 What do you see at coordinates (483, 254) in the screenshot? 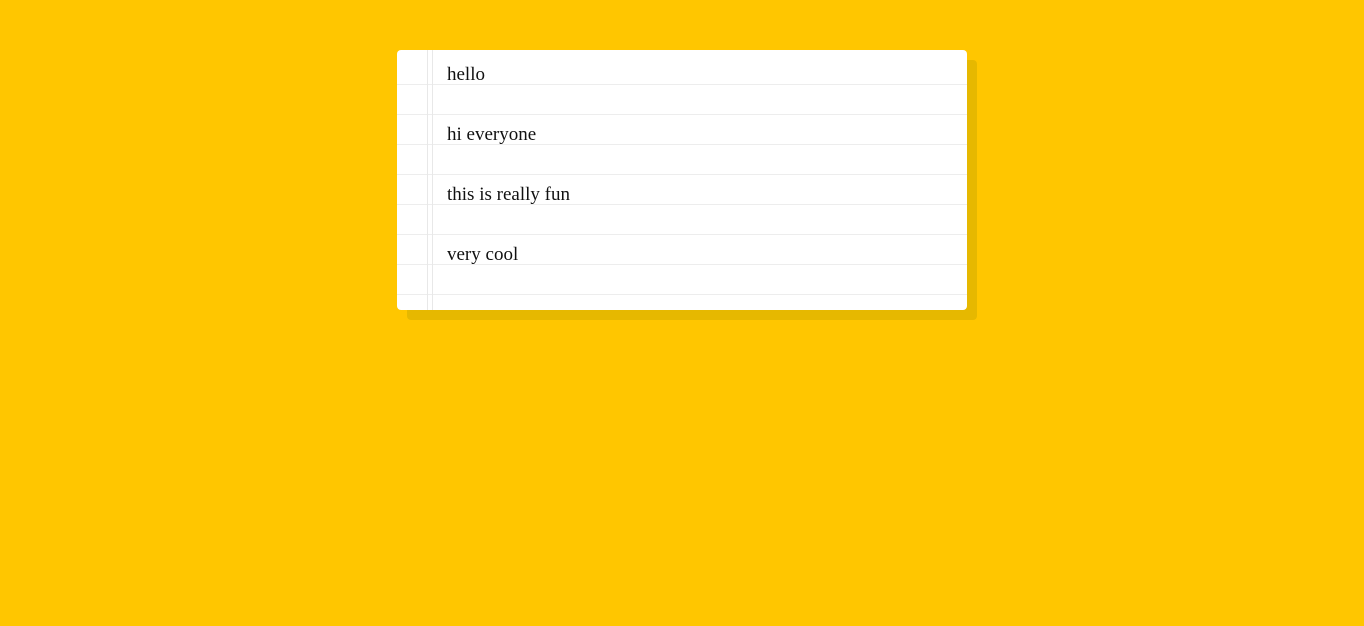
I see `note-line-text: very cool` at bounding box center [483, 254].